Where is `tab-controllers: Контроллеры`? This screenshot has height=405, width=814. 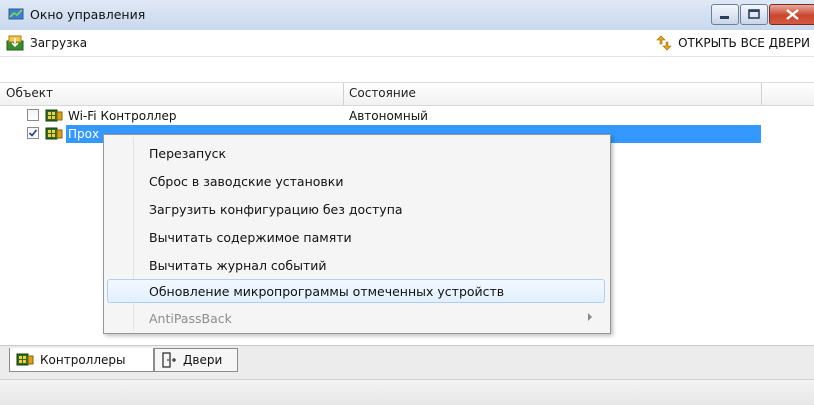 tab-controllers: Контроллеры is located at coordinates (81, 360).